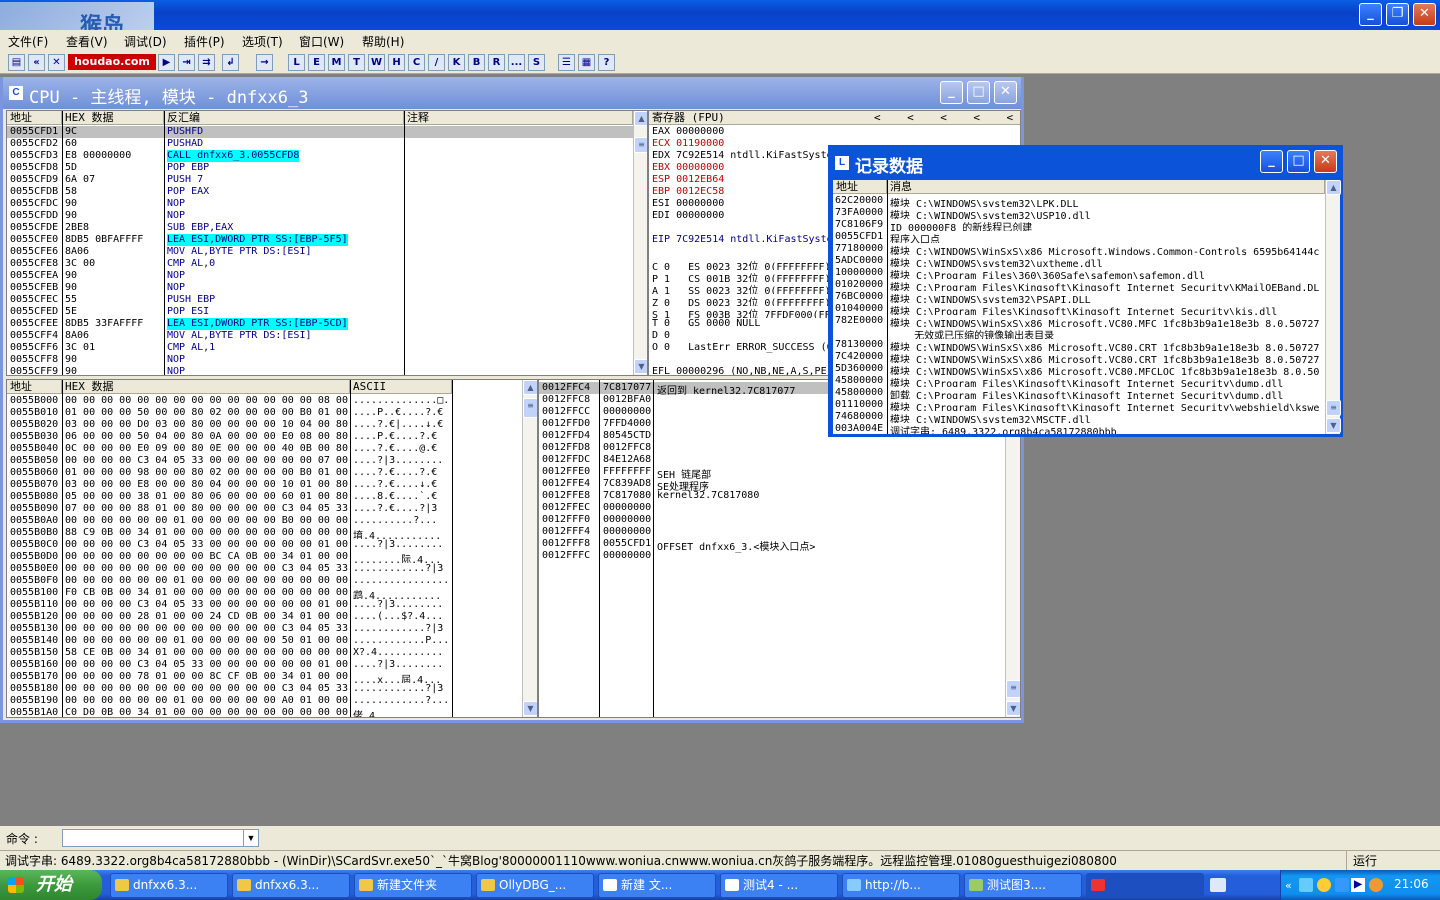 This screenshot has width=1440, height=900. What do you see at coordinates (836, 132) in the screenshot?
I see `register-line: EAX 00000000` at bounding box center [836, 132].